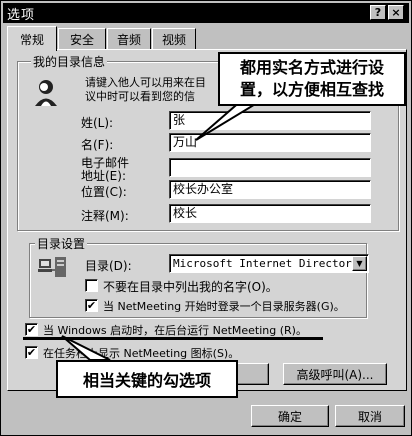 This screenshot has height=436, width=412. I want to click on callout-key-option: 相当关键的勾选项, so click(147, 379).